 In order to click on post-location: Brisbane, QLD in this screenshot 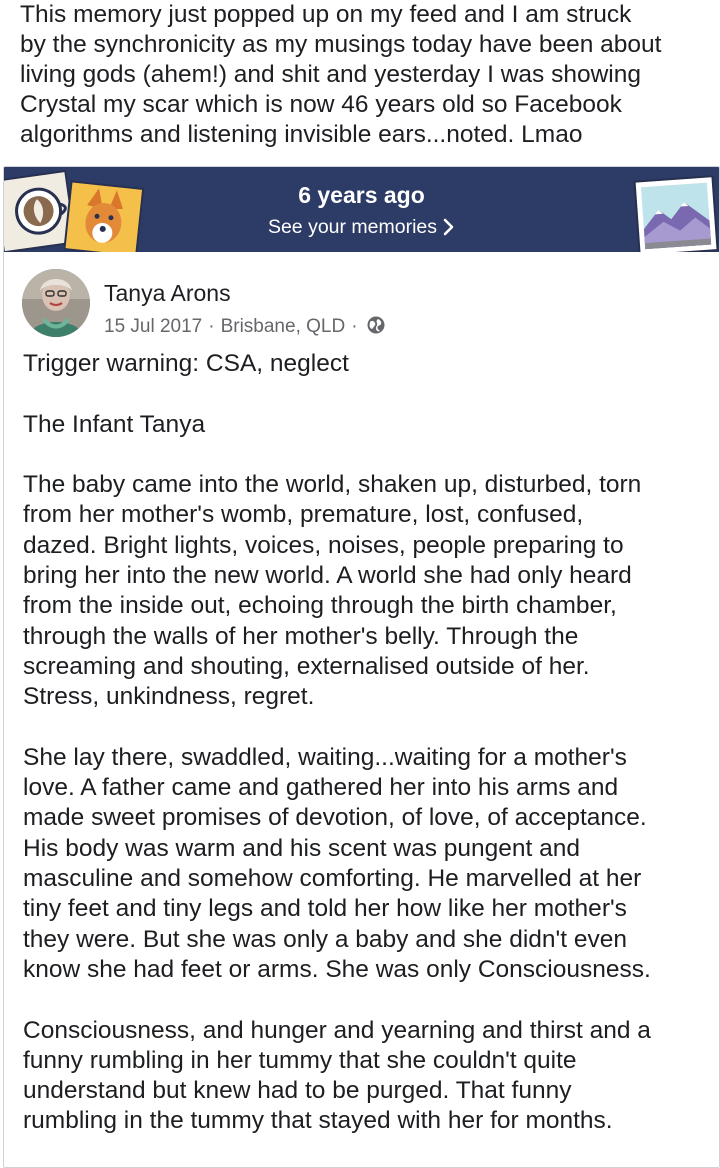, I will do `click(283, 326)`.